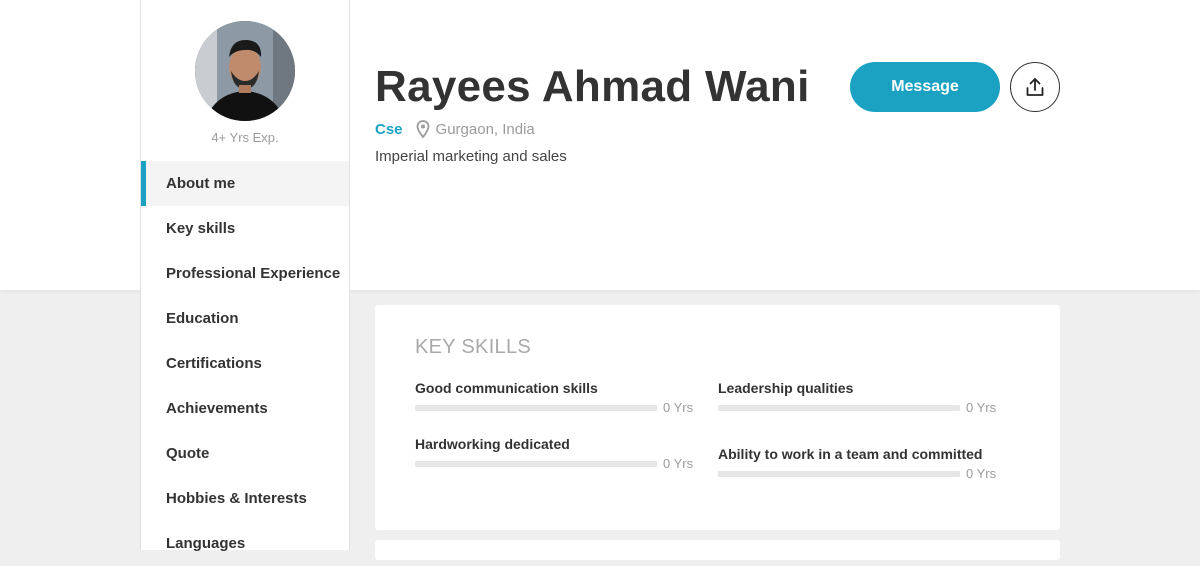 The height and width of the screenshot is (566, 1200). I want to click on profile-photo-icon, so click(245, 71).